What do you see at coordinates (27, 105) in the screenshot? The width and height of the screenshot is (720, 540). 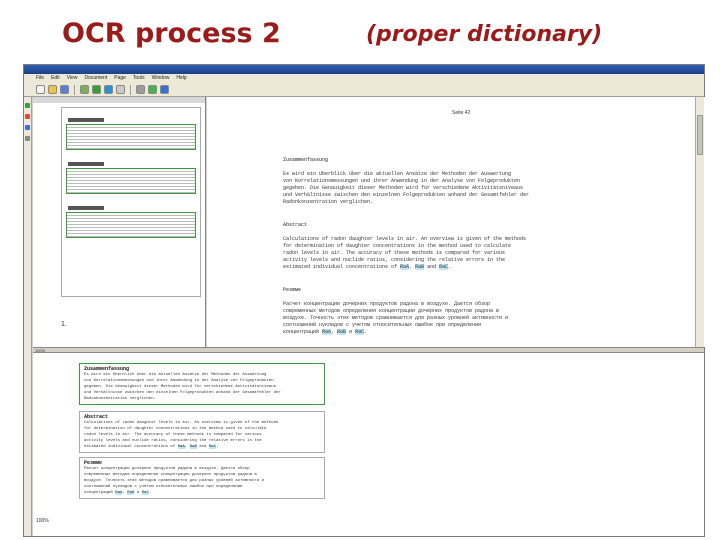 I see `text-block-tool-icon` at bounding box center [27, 105].